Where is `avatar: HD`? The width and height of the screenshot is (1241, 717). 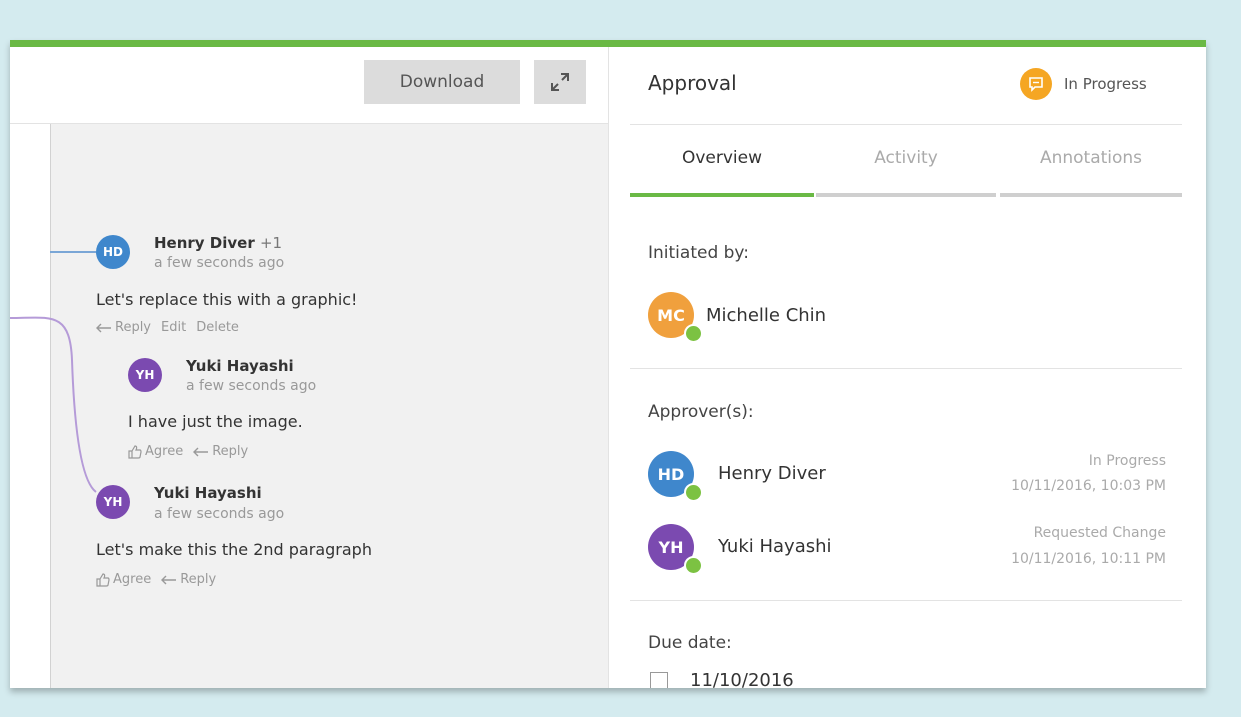
avatar: HD is located at coordinates (113, 252).